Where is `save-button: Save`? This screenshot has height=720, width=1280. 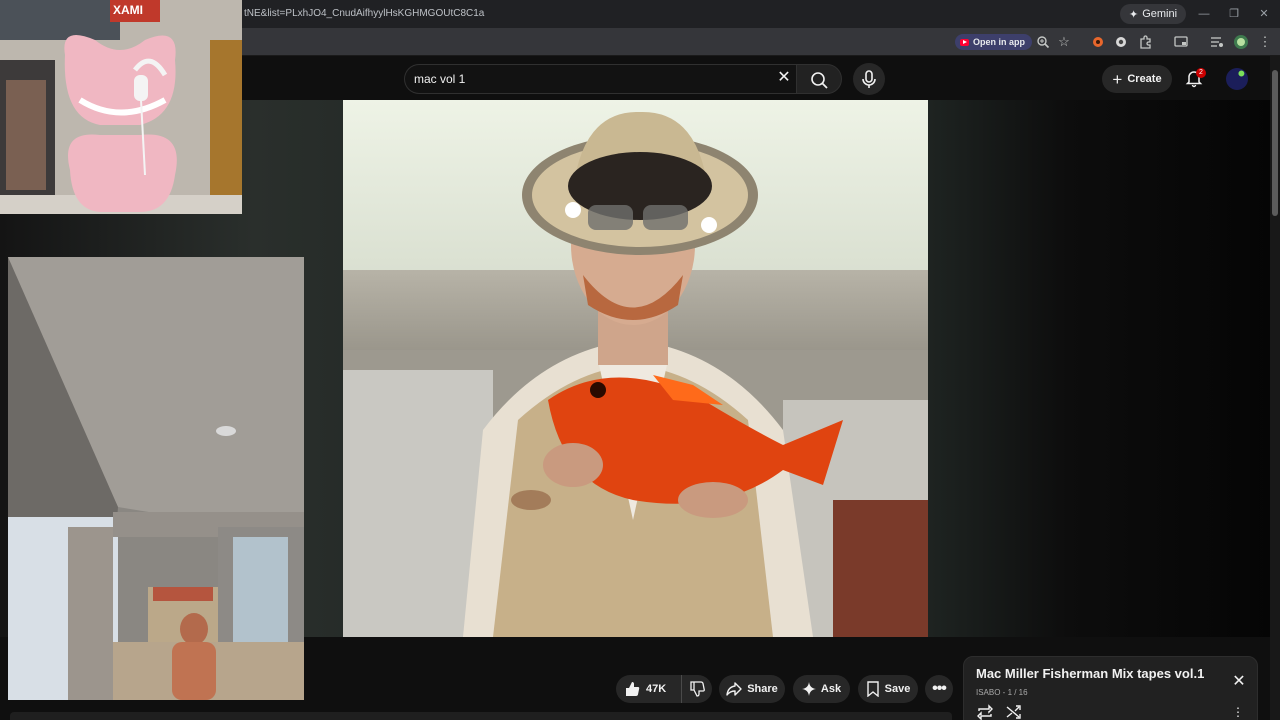 save-button: Save is located at coordinates (888, 689).